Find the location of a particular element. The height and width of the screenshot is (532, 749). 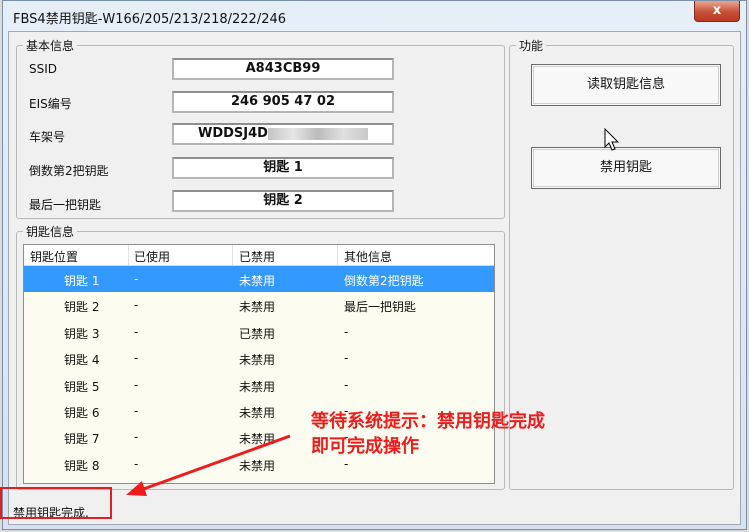

annotation-line-1: 等待系统提示：禁用钥匙完成 is located at coordinates (428, 421).